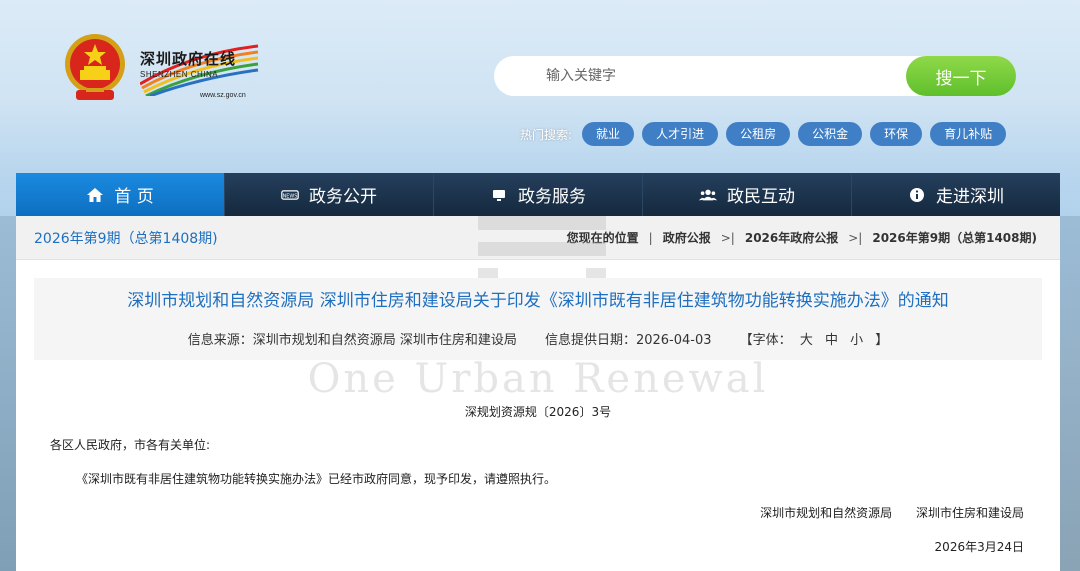 The image size is (1080, 571). Describe the element at coordinates (316, 479) in the screenshot. I see `document-body: 《深圳市既有非居住建筑物功能转换实施办法》已经市政府同意，现予印发，请遵照执行。` at that location.